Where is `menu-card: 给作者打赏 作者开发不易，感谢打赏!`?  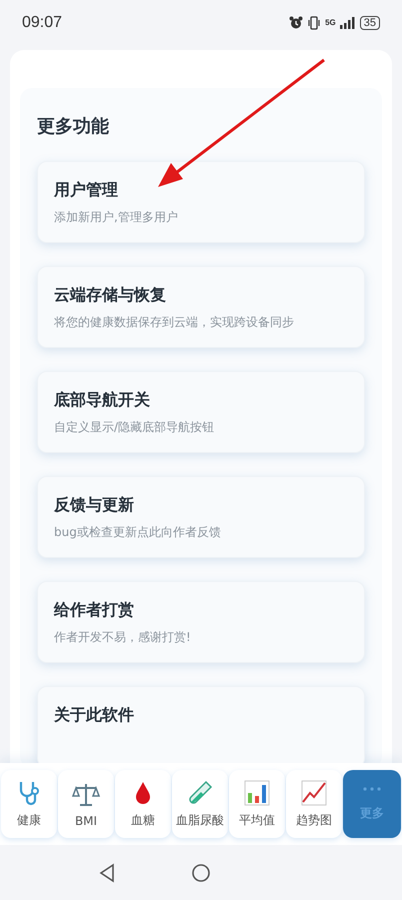 menu-card: 给作者打赏 作者开发不易，感谢打赏! is located at coordinates (201, 622).